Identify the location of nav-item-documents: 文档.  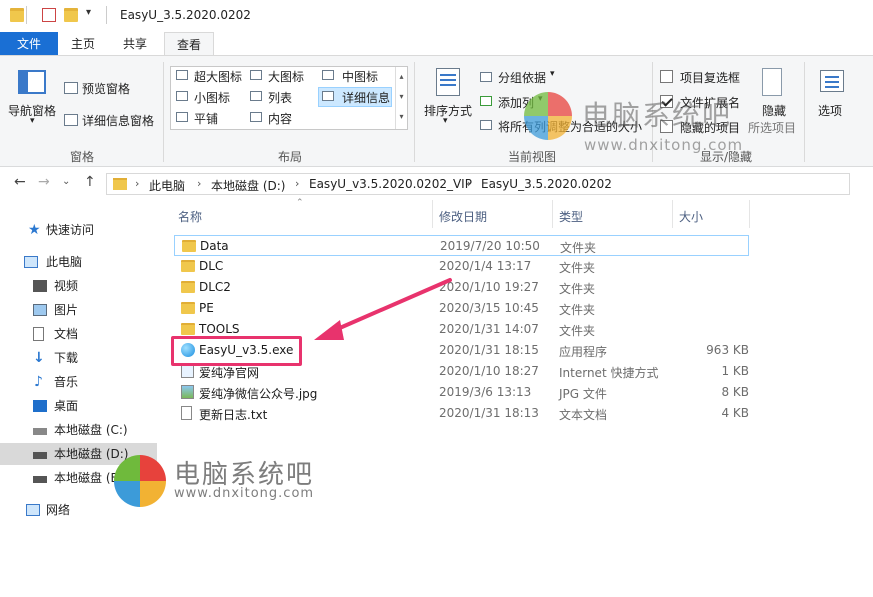
(78, 334).